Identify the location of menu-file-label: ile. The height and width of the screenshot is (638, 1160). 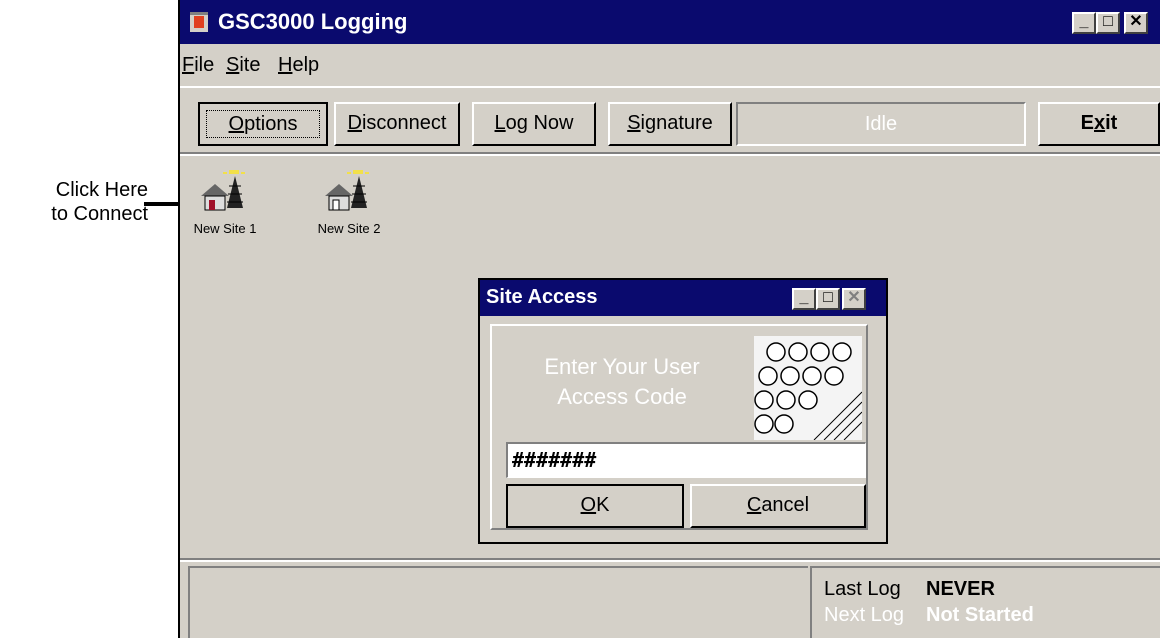
(204, 65).